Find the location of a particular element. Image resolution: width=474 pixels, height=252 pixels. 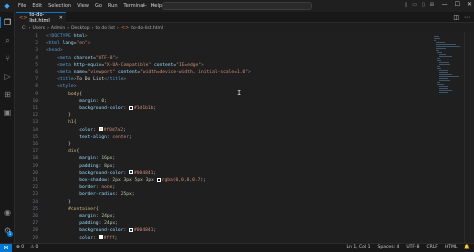

code-text: <title>To Do List</title> is located at coordinates (86, 79).